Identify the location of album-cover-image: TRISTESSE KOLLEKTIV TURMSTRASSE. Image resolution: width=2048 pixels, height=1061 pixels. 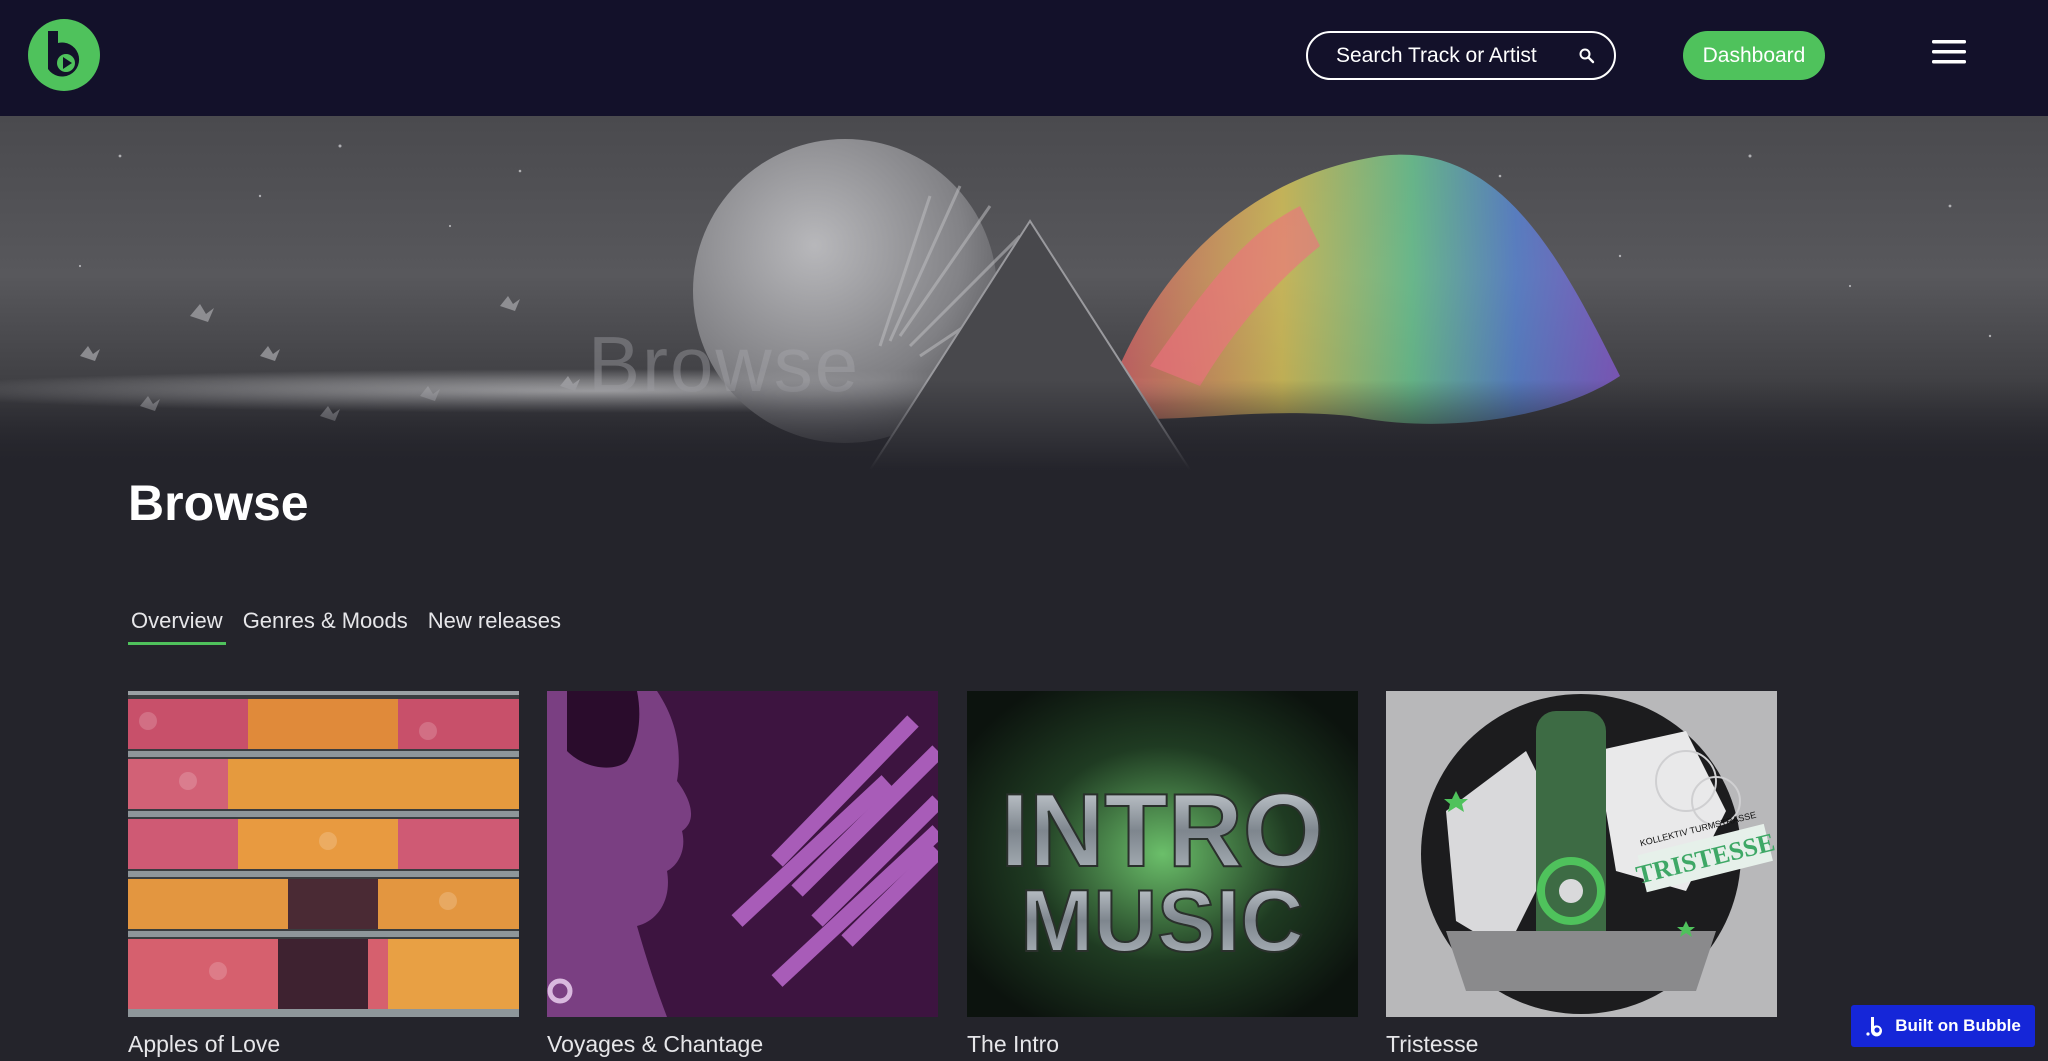
(1581, 854).